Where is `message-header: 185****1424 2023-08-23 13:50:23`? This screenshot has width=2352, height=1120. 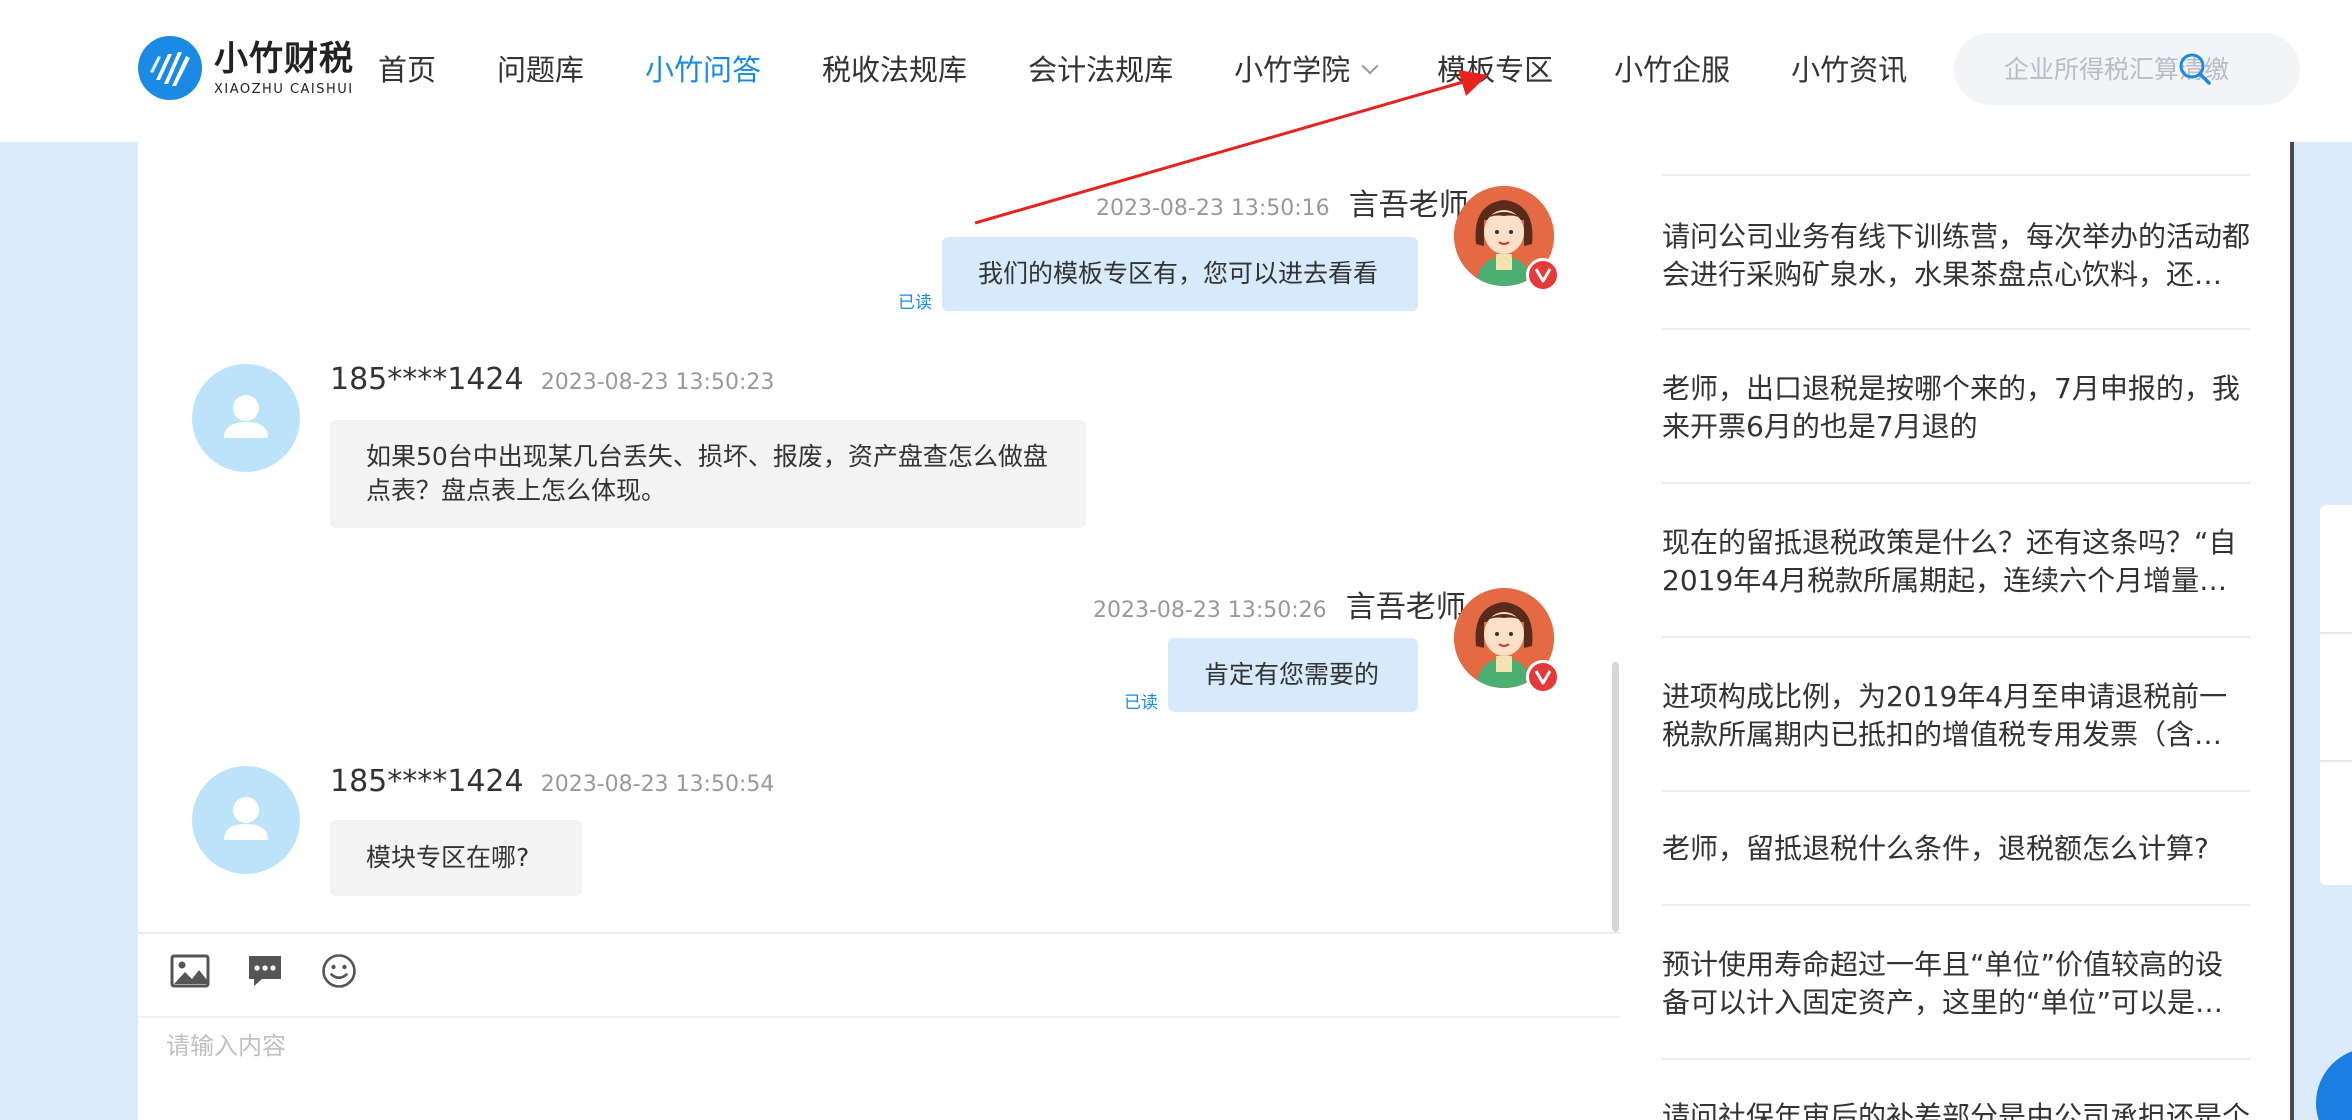
message-header: 185****1424 2023-08-23 13:50:23 is located at coordinates (552, 379).